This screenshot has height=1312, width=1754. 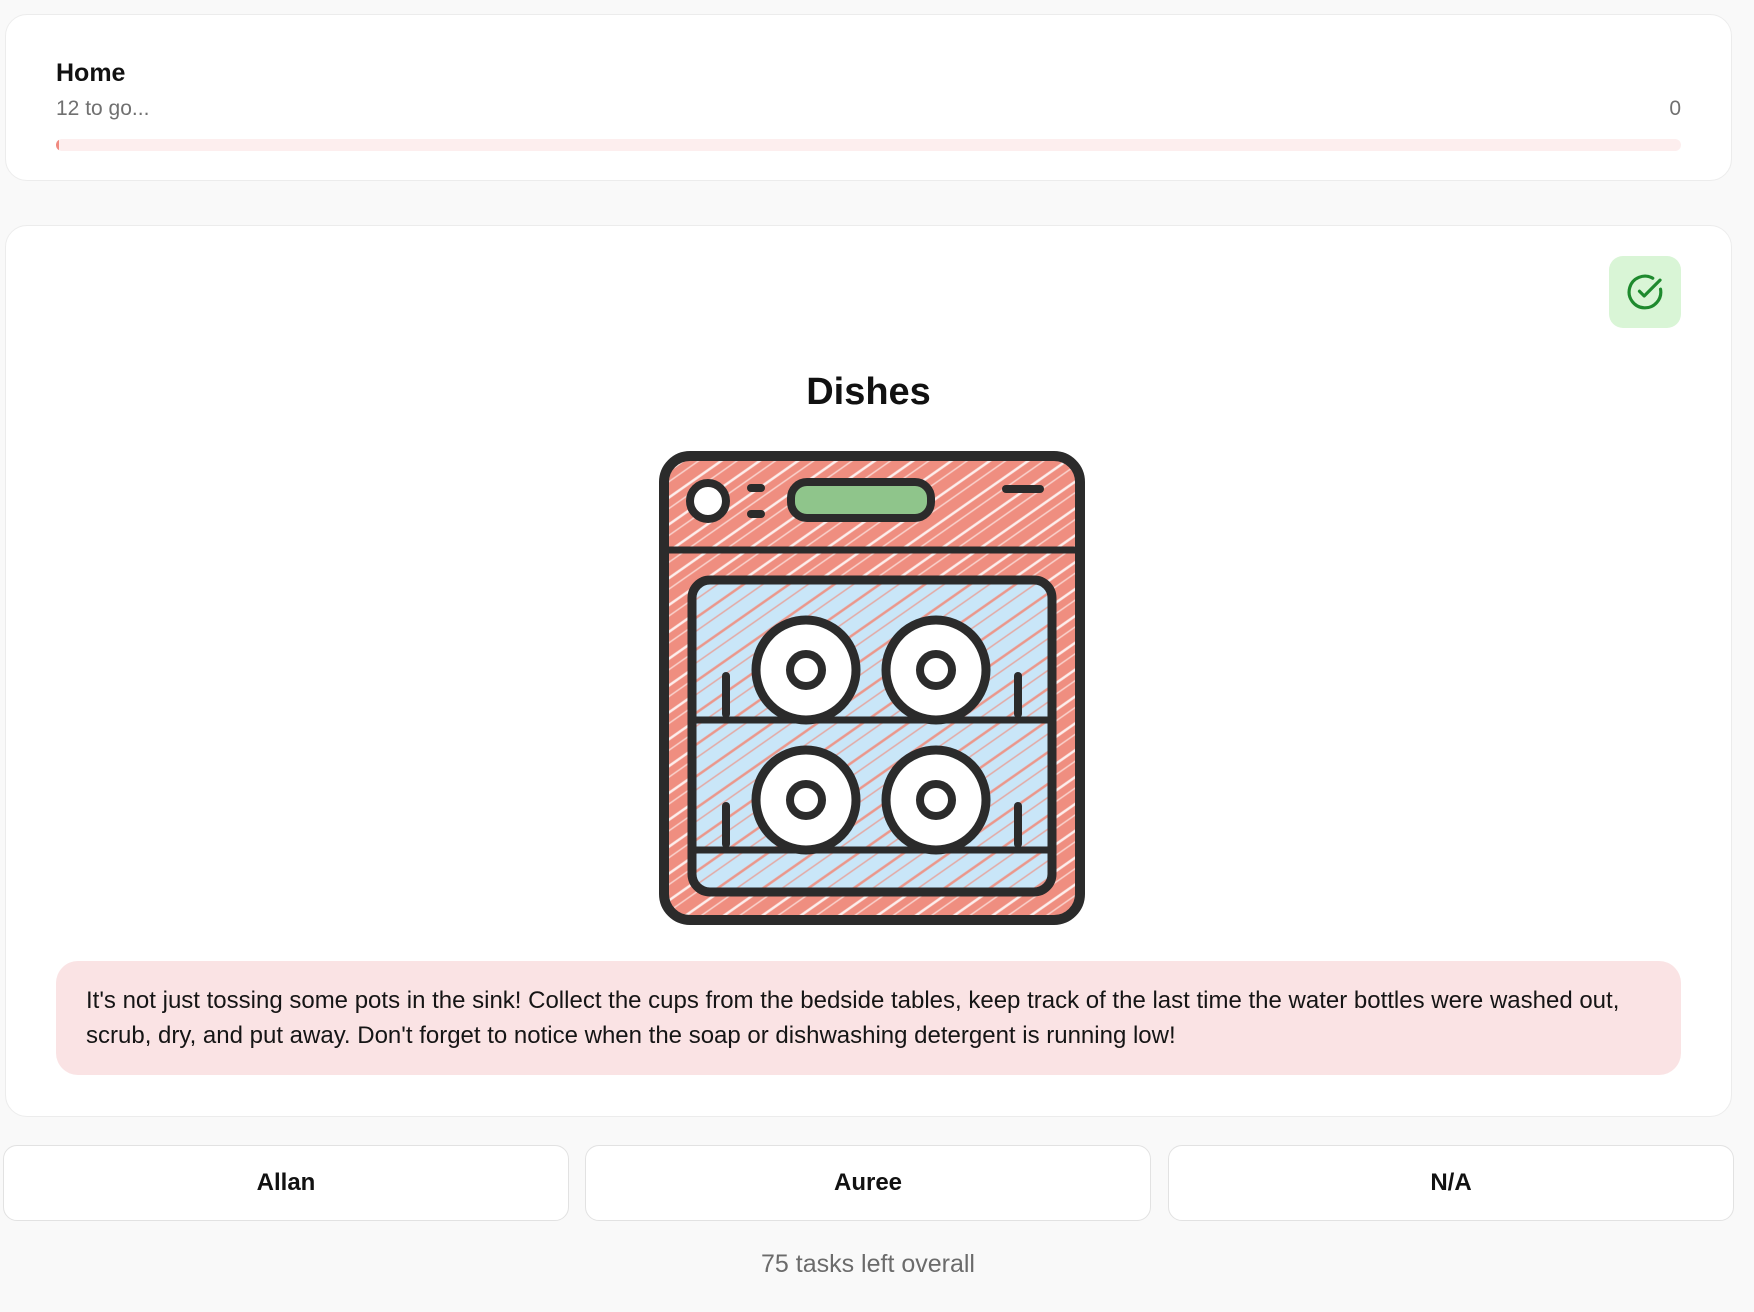 I want to click on check-circle-icon, so click(x=1645, y=292).